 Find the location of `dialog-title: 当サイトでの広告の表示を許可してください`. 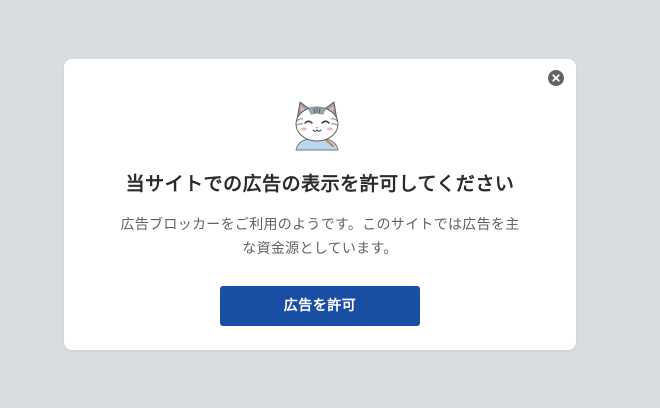

dialog-title: 当サイトでの広告の表示を許可してください is located at coordinates (320, 184).